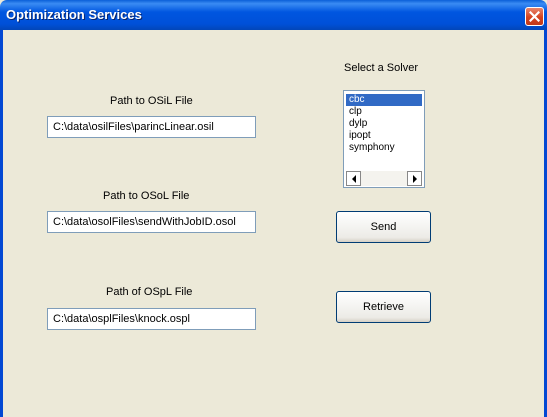  What do you see at coordinates (384, 100) in the screenshot?
I see `solver-option-cbc: cbc` at bounding box center [384, 100].